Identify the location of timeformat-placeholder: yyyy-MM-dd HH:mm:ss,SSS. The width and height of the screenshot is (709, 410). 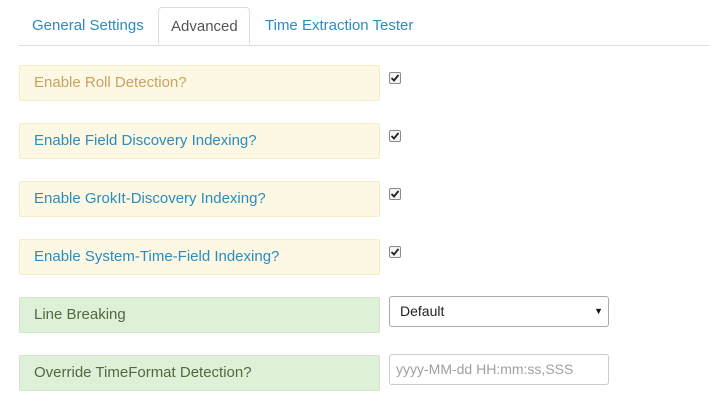
(485, 369).